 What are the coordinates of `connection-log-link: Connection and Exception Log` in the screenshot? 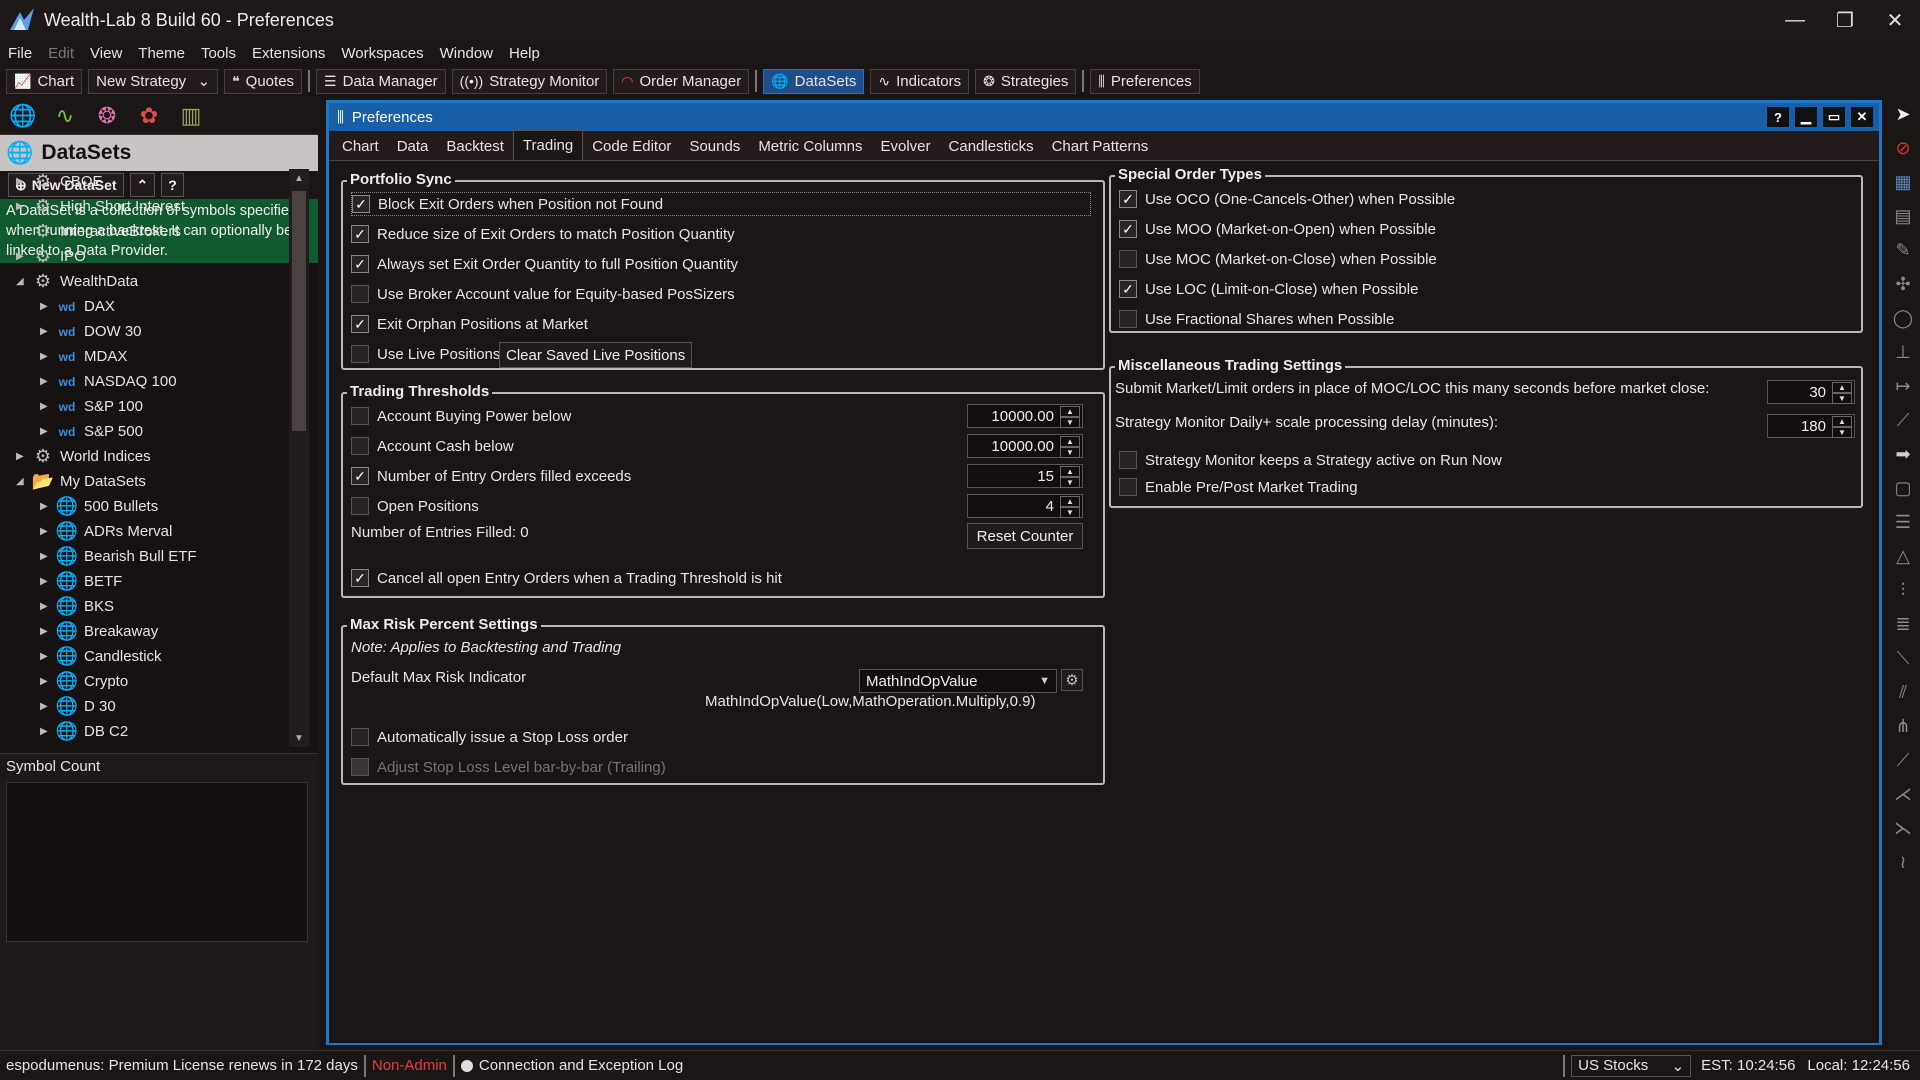 It's located at (581, 1065).